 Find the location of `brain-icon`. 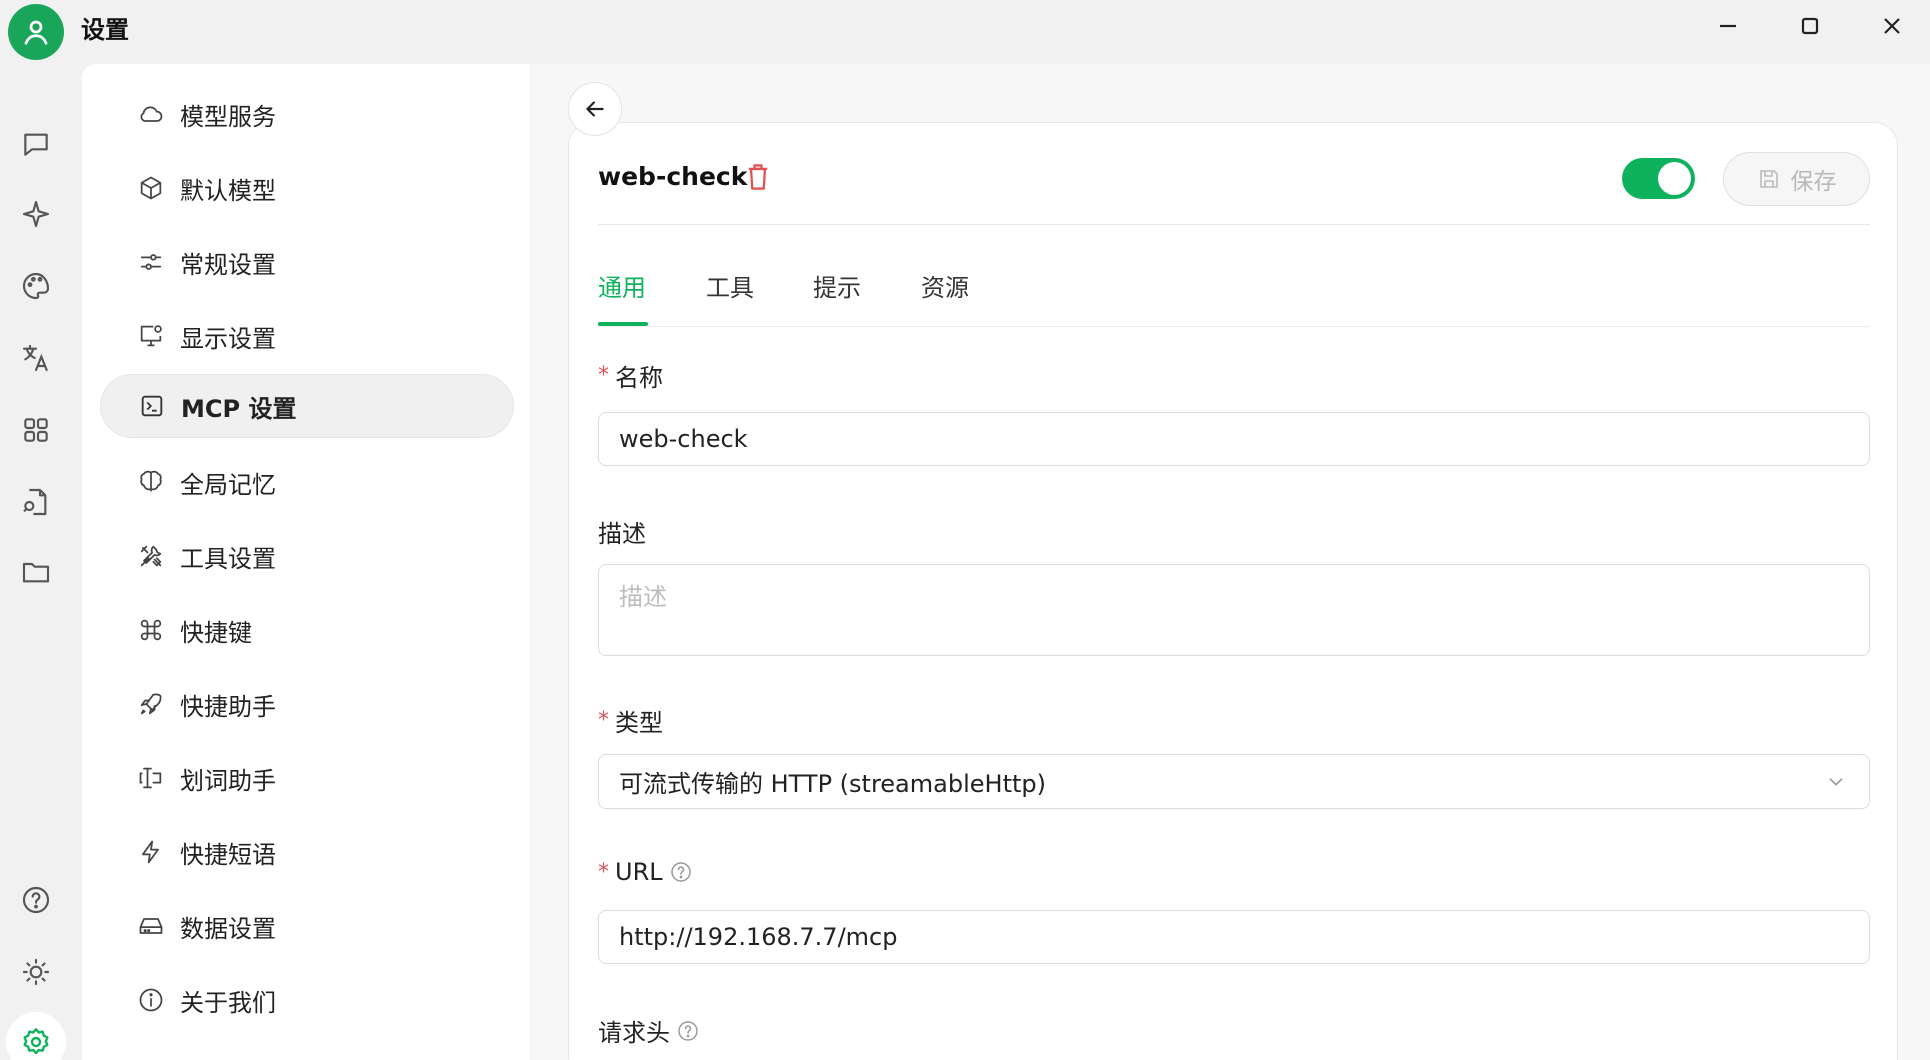

brain-icon is located at coordinates (151, 482).